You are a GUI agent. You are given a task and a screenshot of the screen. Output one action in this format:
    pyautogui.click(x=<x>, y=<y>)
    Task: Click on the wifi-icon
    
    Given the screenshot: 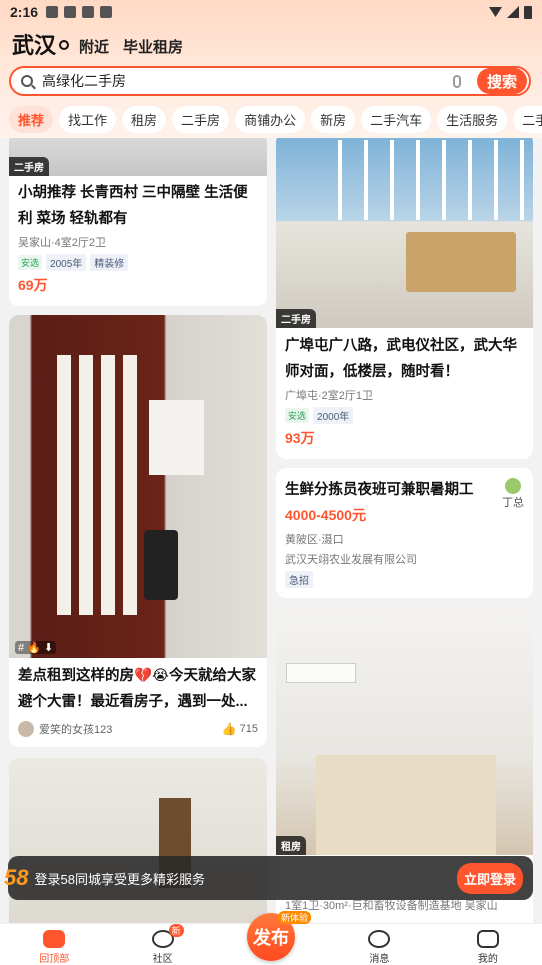 What is the action you would take?
    pyautogui.click(x=495, y=12)
    